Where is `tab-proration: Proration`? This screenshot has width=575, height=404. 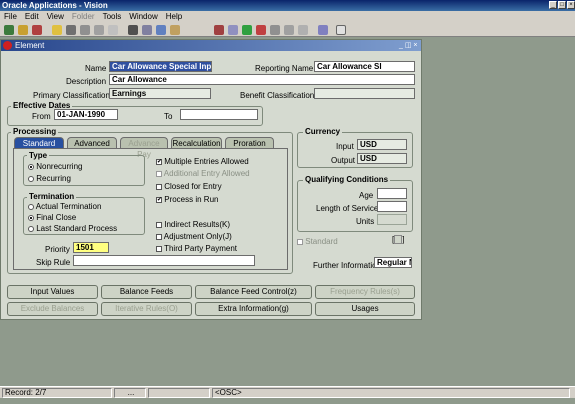 tab-proration: Proration is located at coordinates (249, 142).